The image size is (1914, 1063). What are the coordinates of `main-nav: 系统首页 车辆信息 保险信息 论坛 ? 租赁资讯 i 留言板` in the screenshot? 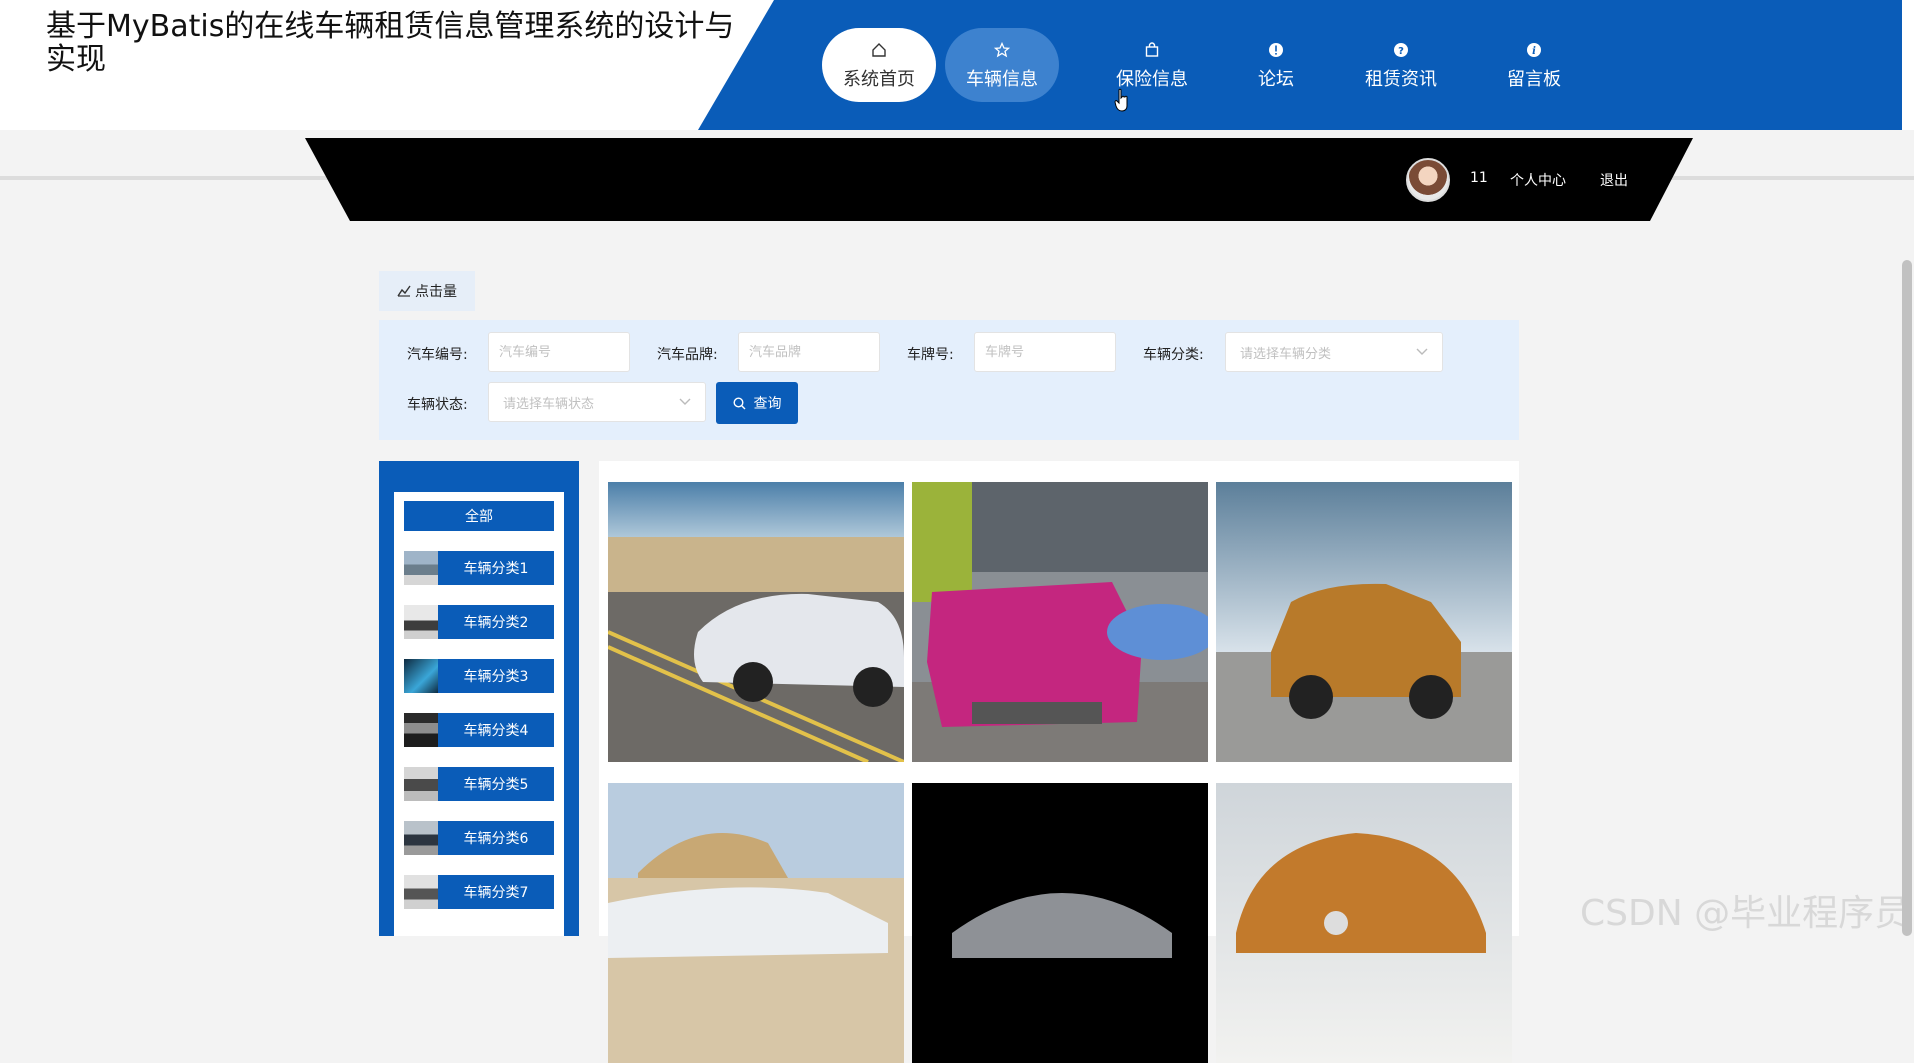 It's located at (1300, 65).